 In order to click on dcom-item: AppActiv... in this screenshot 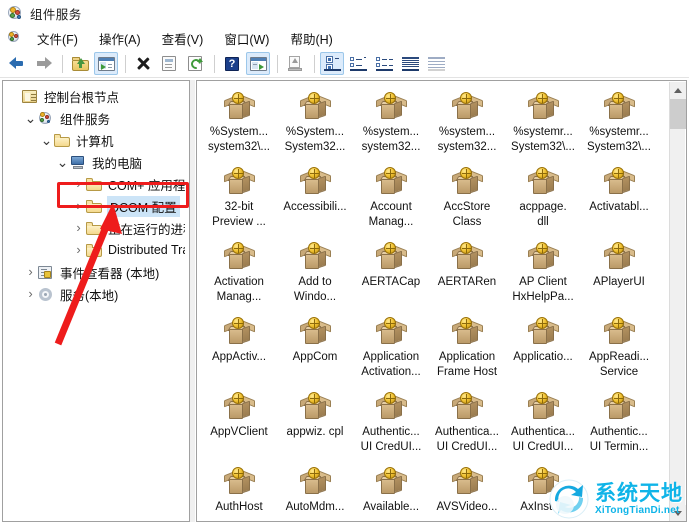, I will do `click(239, 351)`.